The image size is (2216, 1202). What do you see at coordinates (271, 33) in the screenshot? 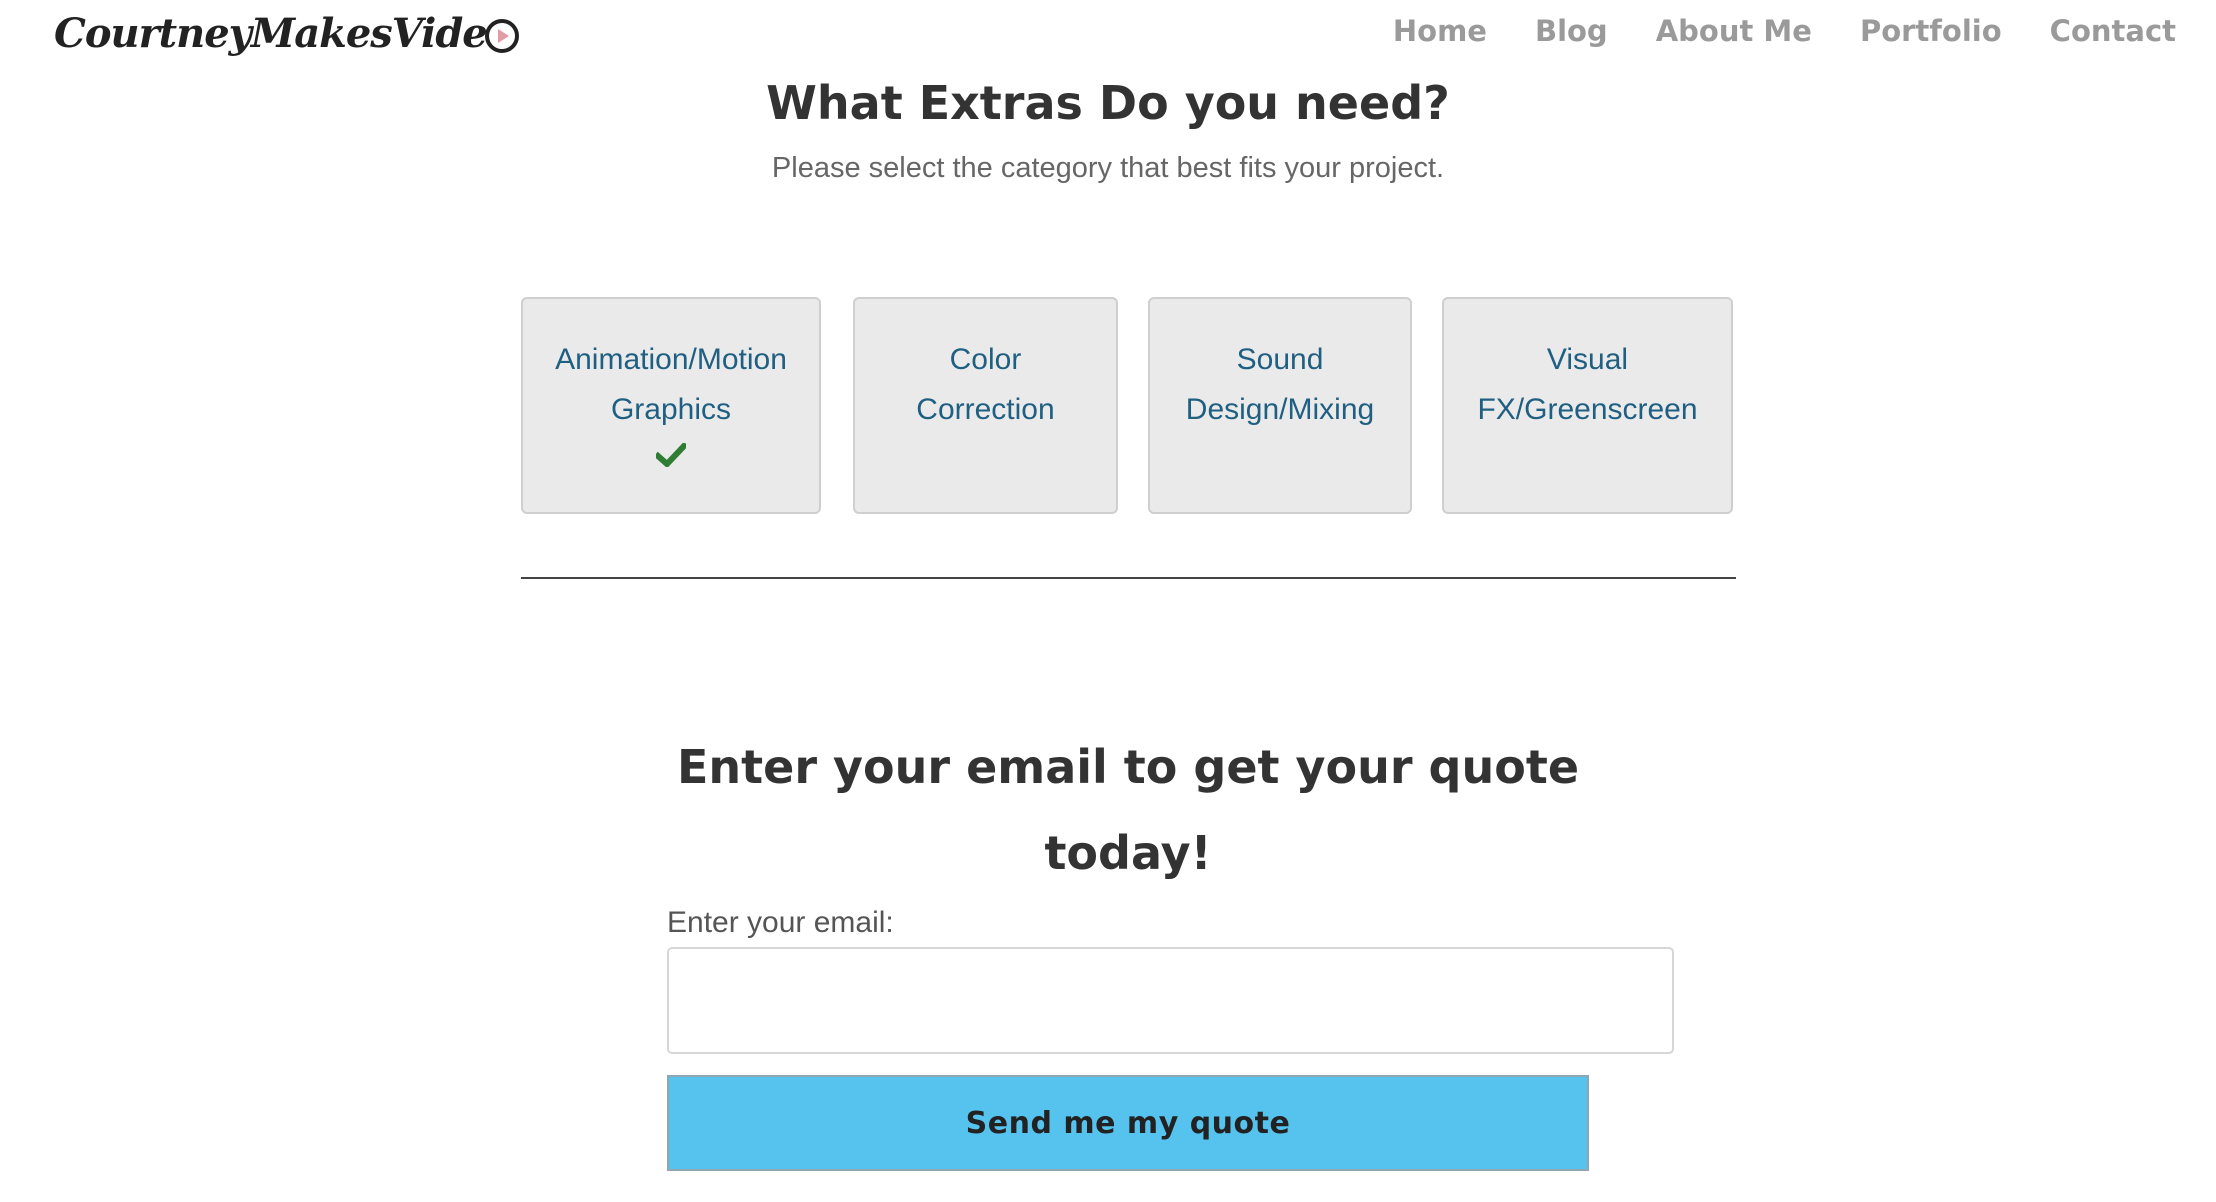
I see `logo-text: CourtneyMakesVide` at bounding box center [271, 33].